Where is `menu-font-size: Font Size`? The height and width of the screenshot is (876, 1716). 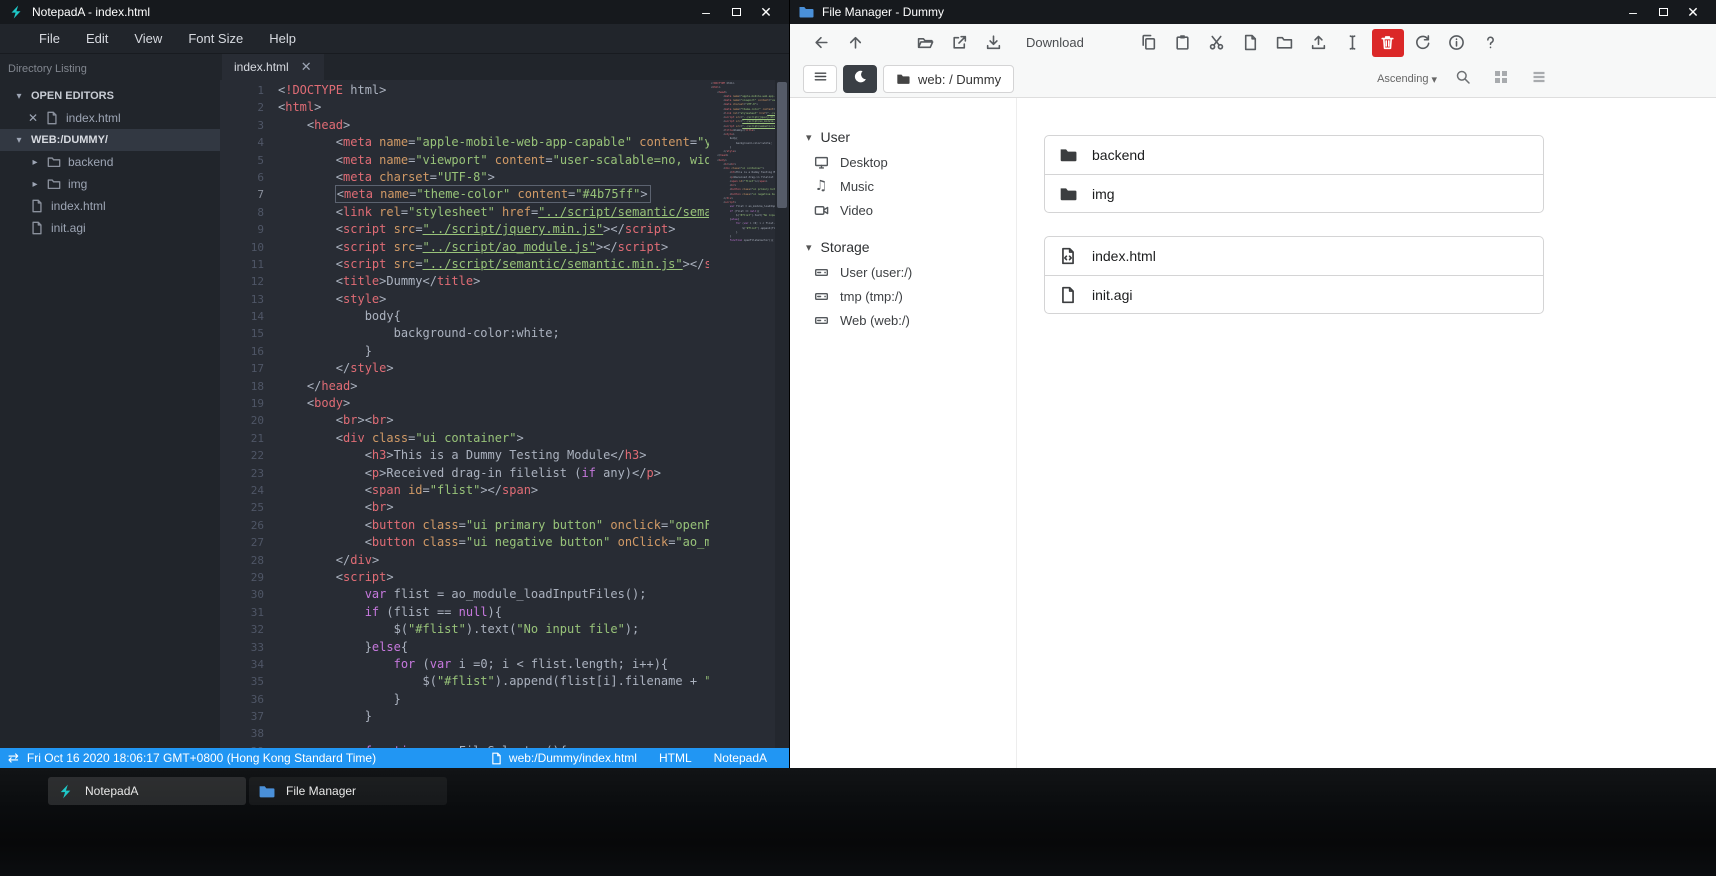
menu-font-size: Font Size is located at coordinates (215, 38).